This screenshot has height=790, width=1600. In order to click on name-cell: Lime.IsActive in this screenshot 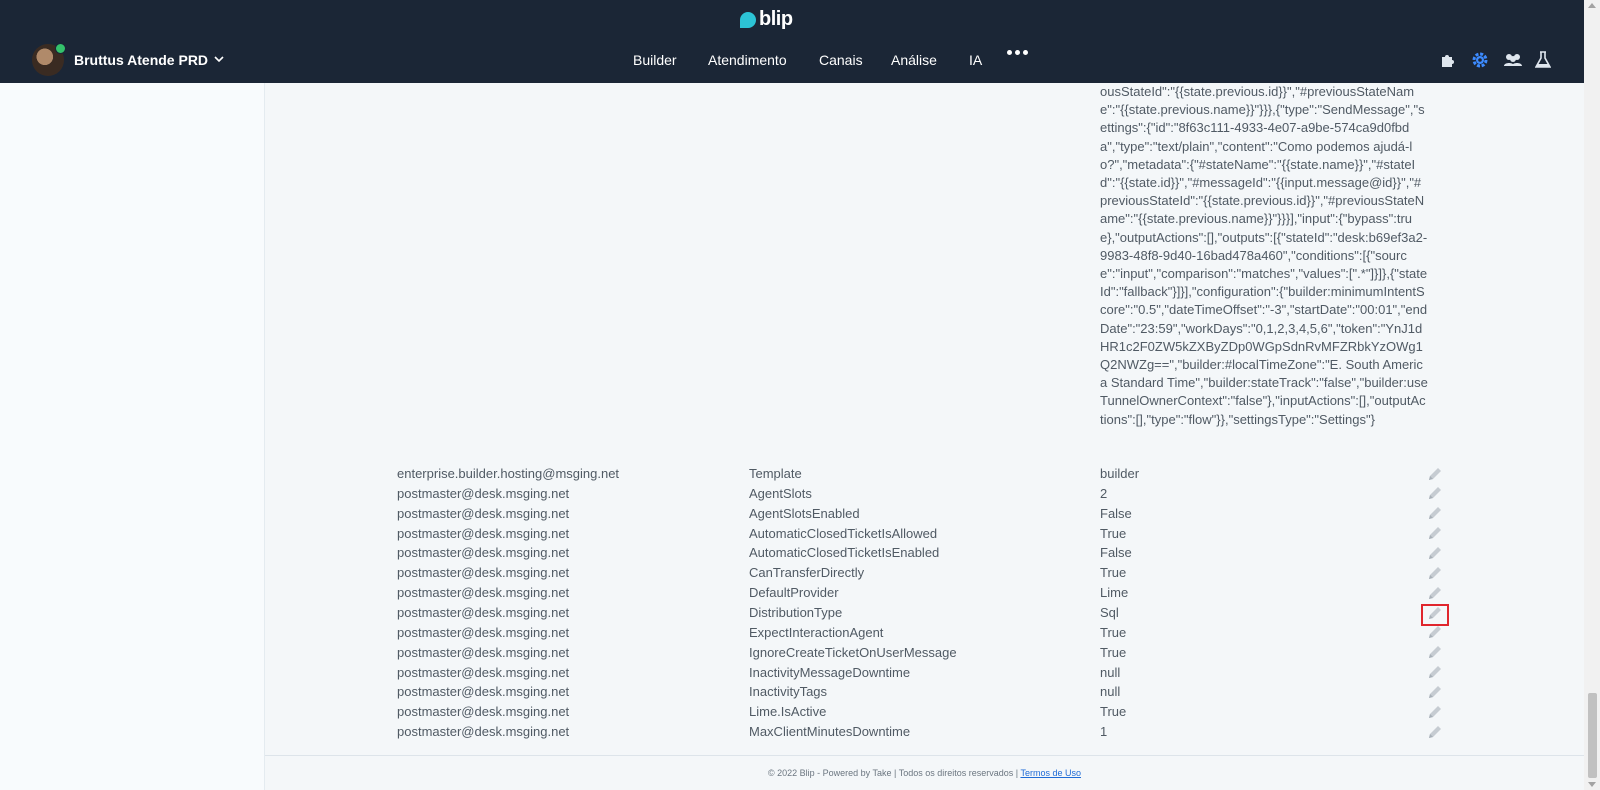, I will do `click(788, 712)`.